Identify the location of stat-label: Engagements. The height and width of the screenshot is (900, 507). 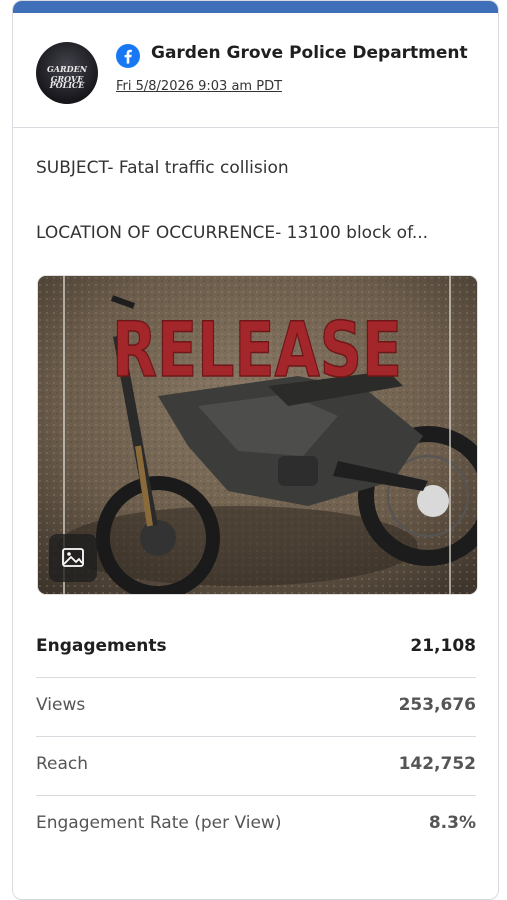
(101, 646).